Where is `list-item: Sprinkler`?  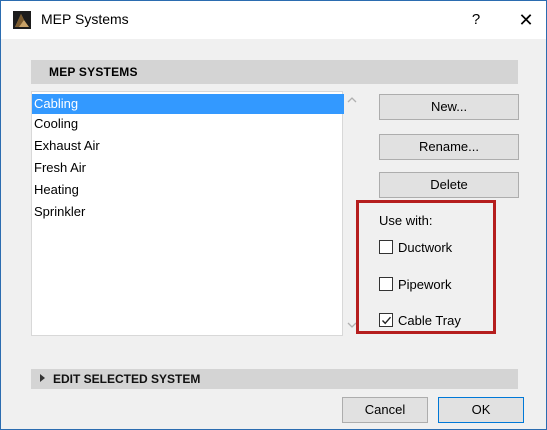 list-item: Sprinkler is located at coordinates (188, 212).